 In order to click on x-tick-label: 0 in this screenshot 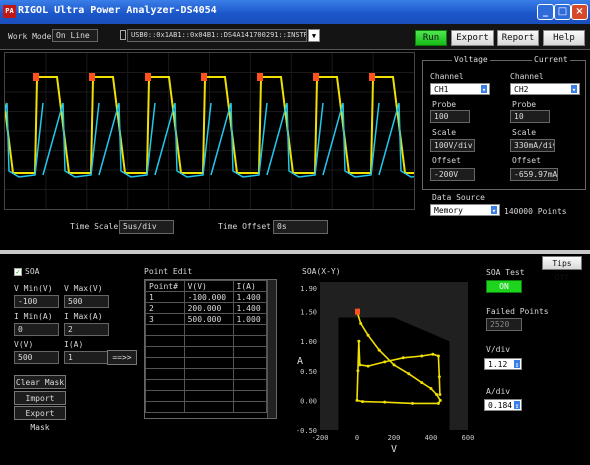, I will do `click(357, 438)`.